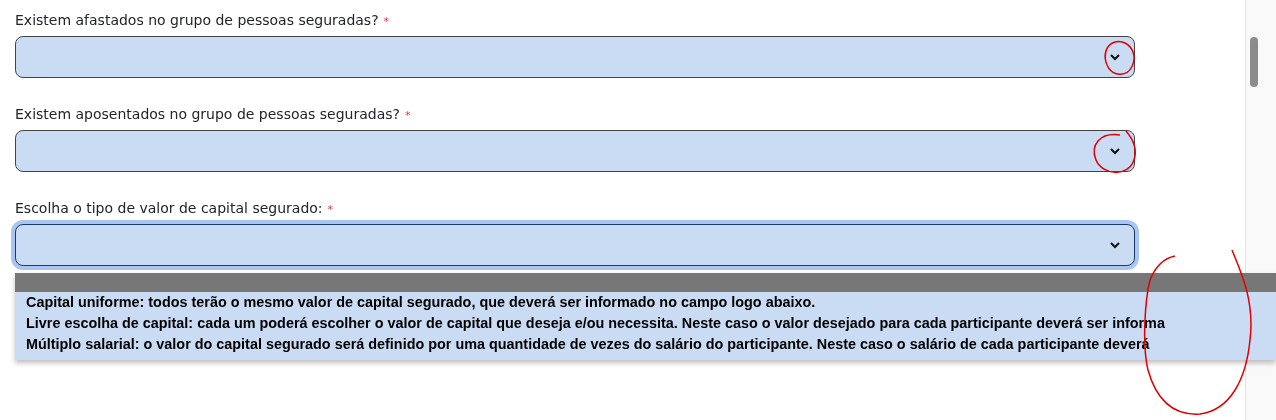 This screenshot has height=420, width=1276. I want to click on field-label: Escolha o tipo de valor de capital segurado:, so click(169, 208).